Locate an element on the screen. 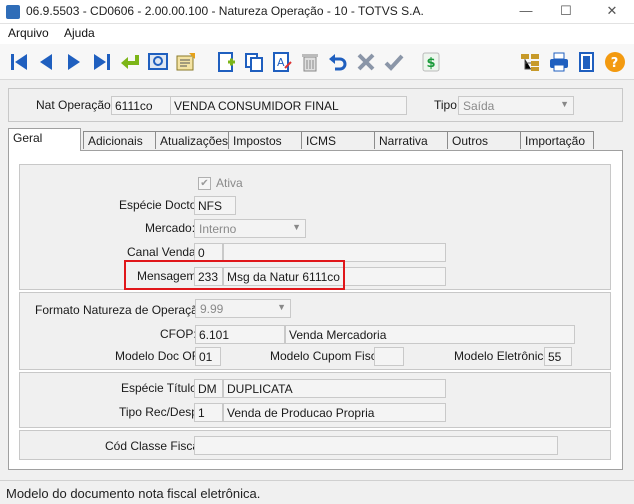  edit-record-button: A is located at coordinates (282, 62).